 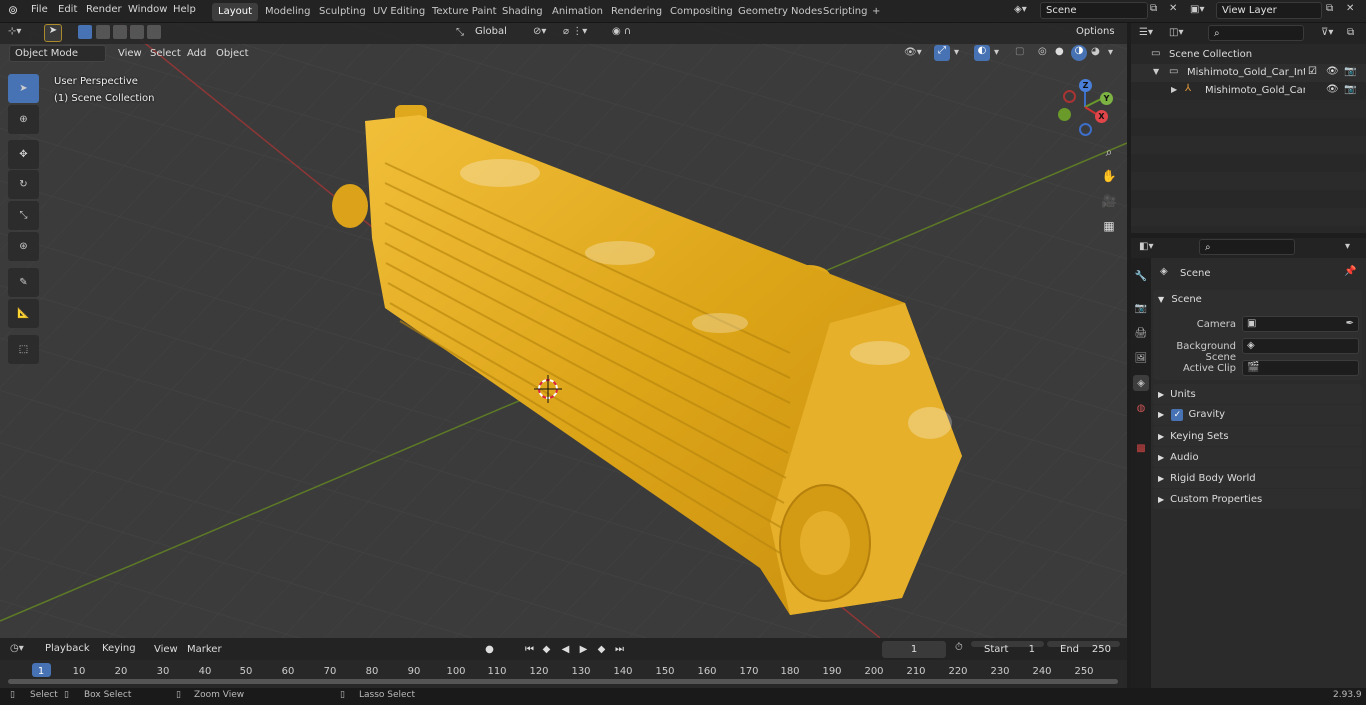 I want to click on object-render-icon: 📷, so click(x=1350, y=89).